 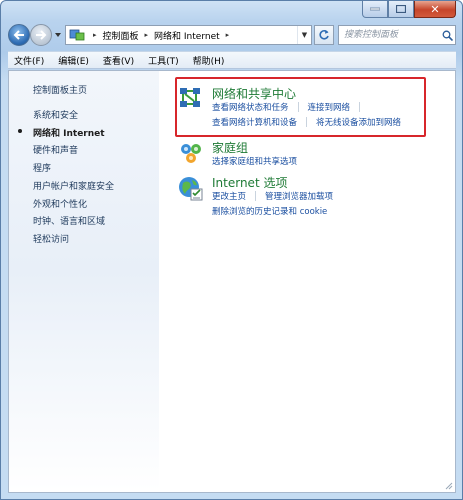 I want to click on forward-arrow-icon, so click(x=41, y=35).